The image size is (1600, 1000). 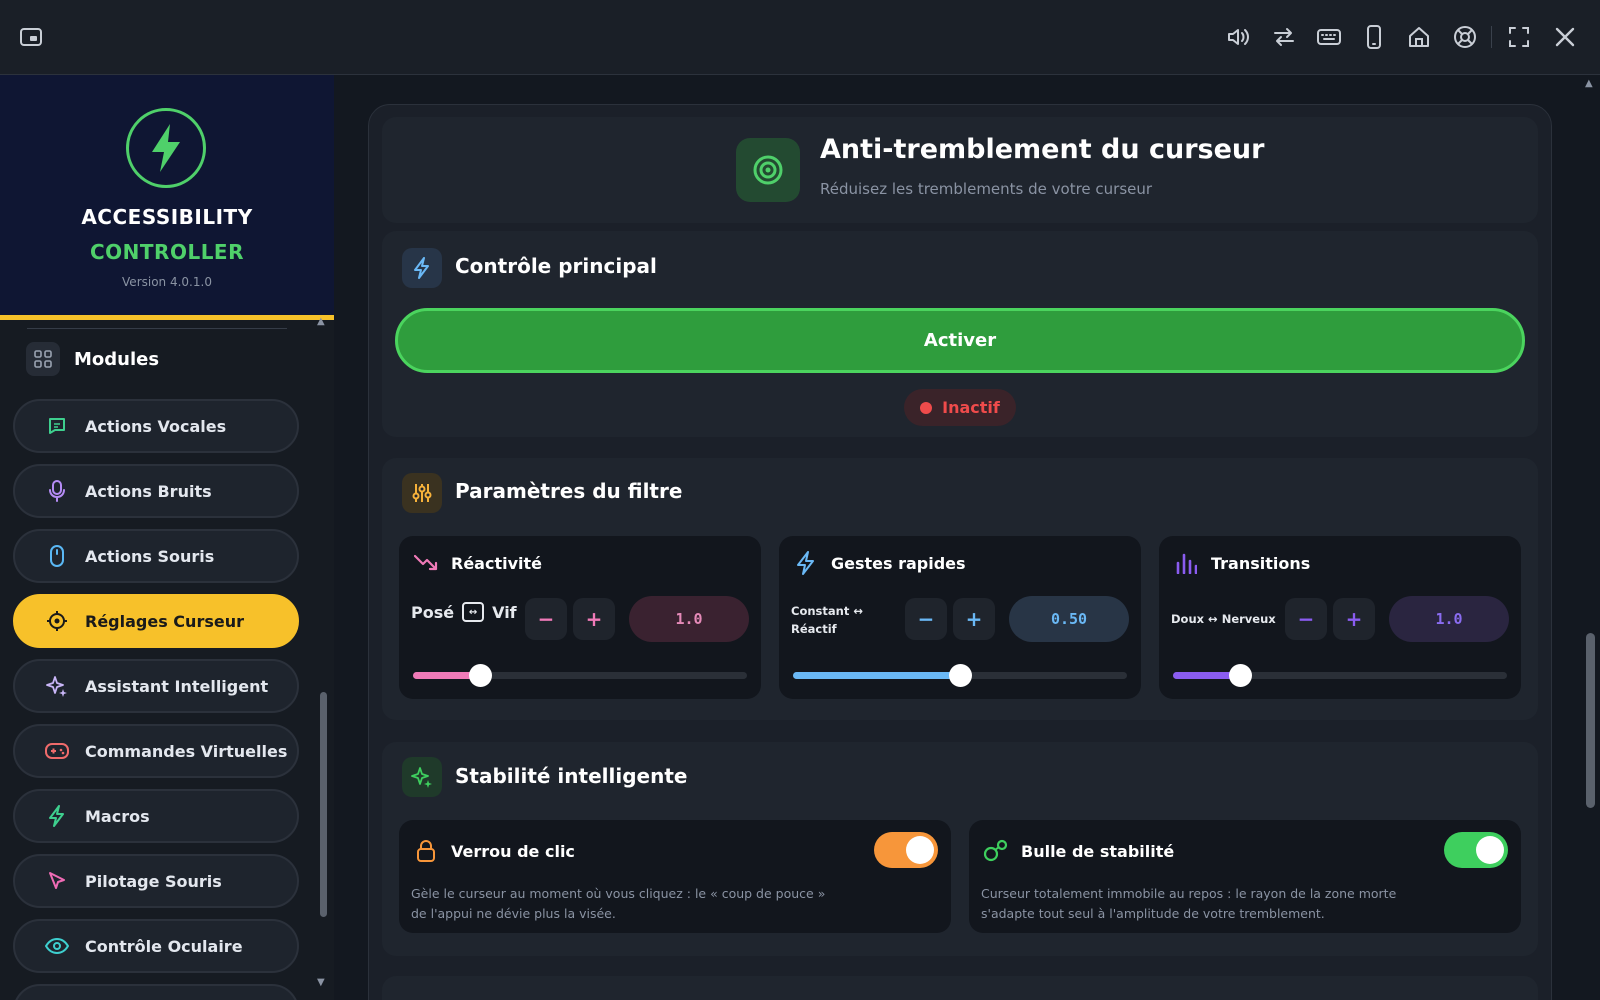 What do you see at coordinates (996, 851) in the screenshot?
I see `bubbles-icon` at bounding box center [996, 851].